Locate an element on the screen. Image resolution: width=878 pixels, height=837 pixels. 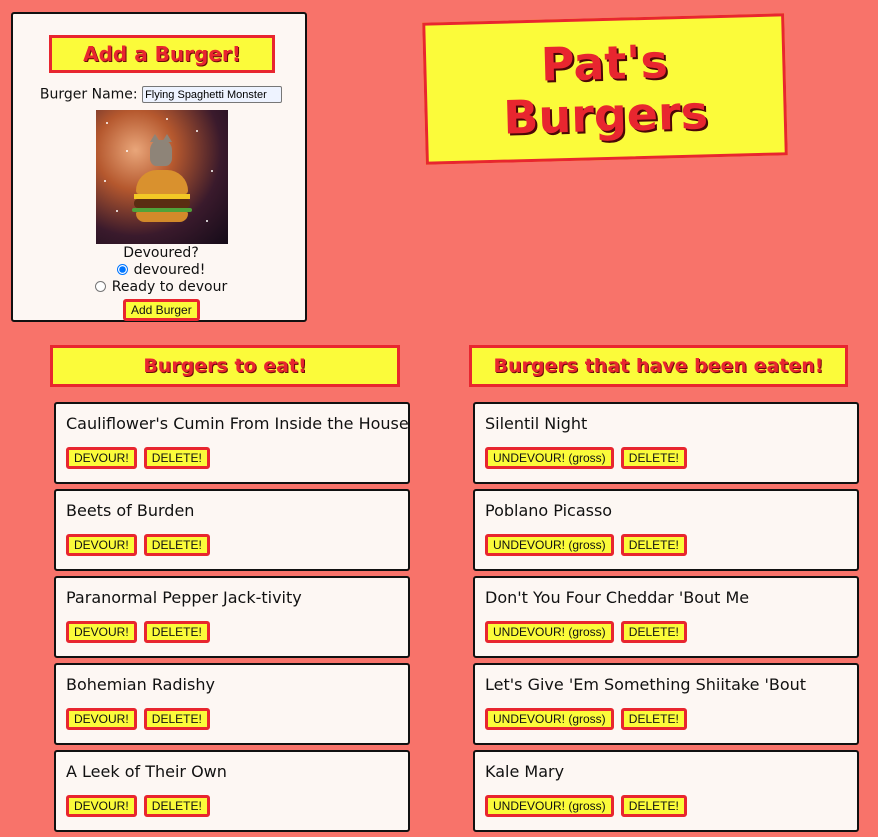
space-cat-burger-image is located at coordinates (162, 177).